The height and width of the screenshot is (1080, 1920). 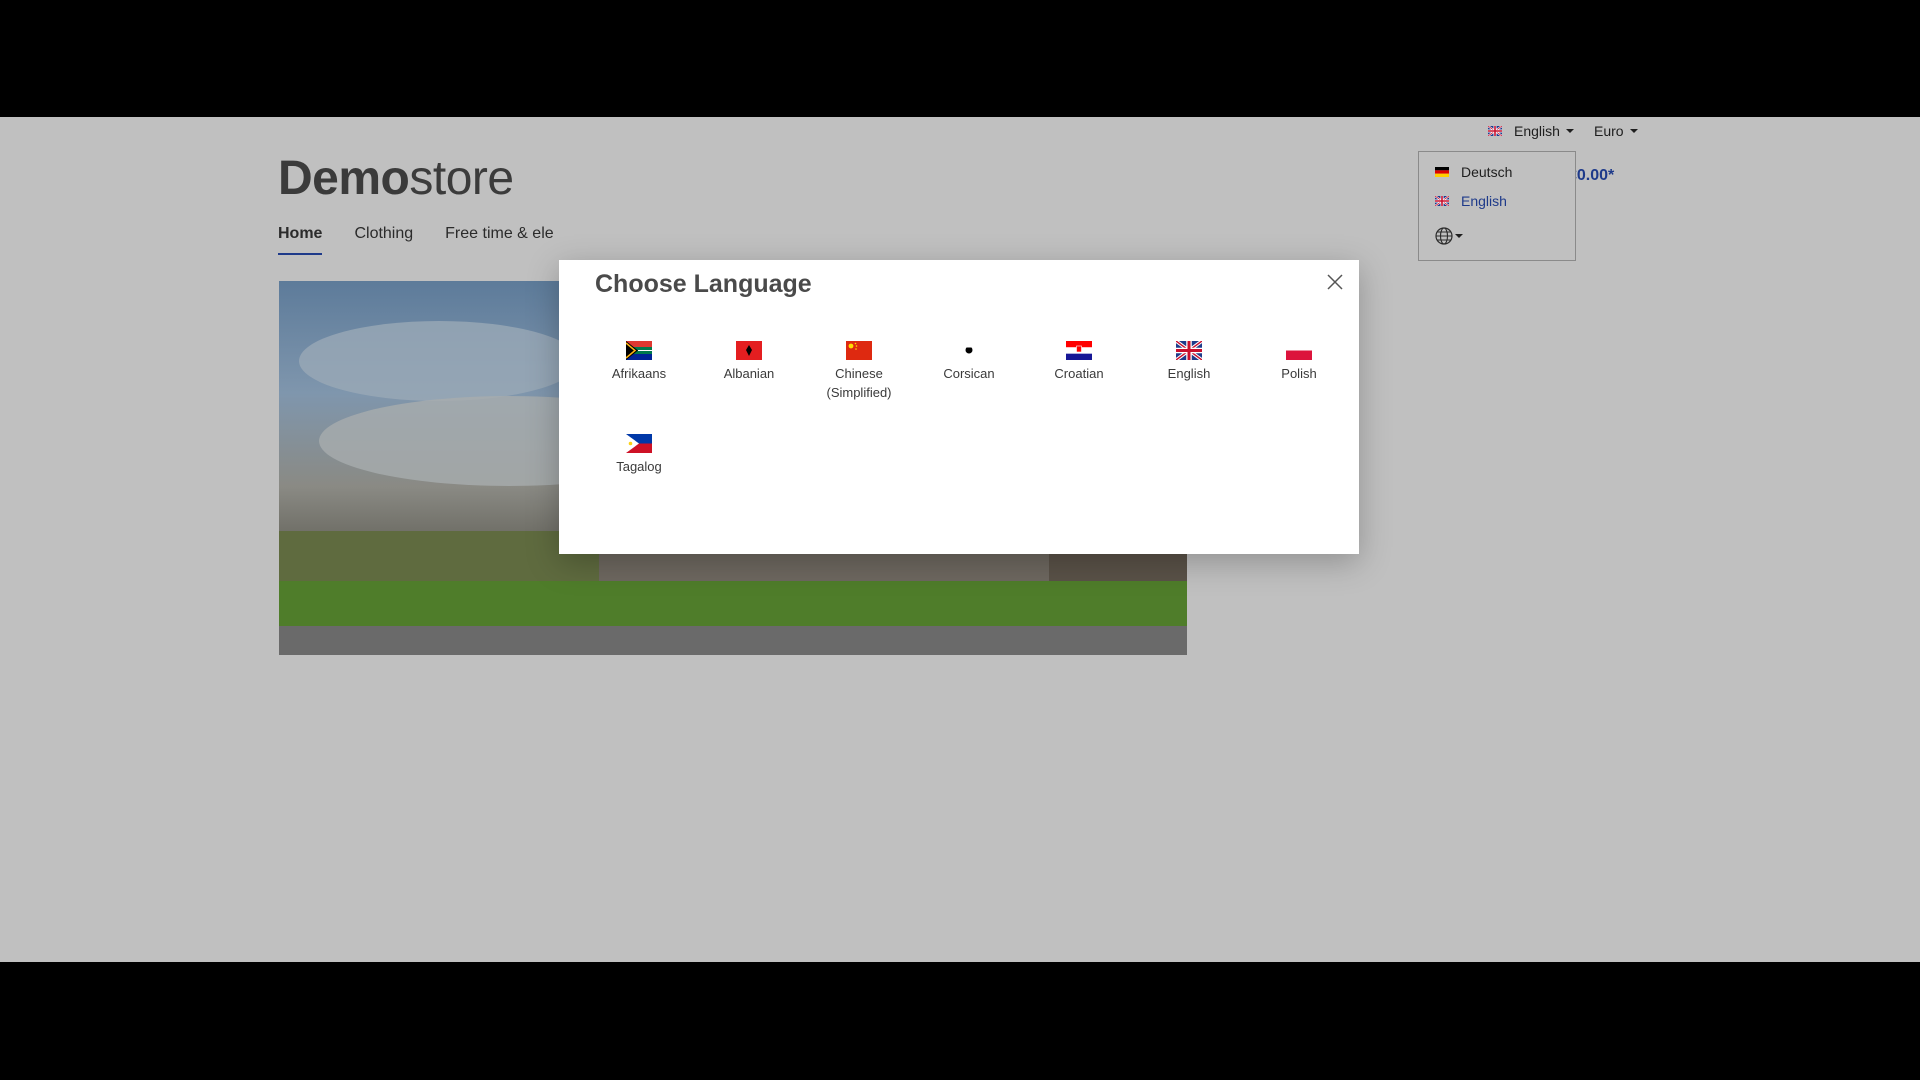 What do you see at coordinates (859, 350) in the screenshot?
I see `china-flag-icon` at bounding box center [859, 350].